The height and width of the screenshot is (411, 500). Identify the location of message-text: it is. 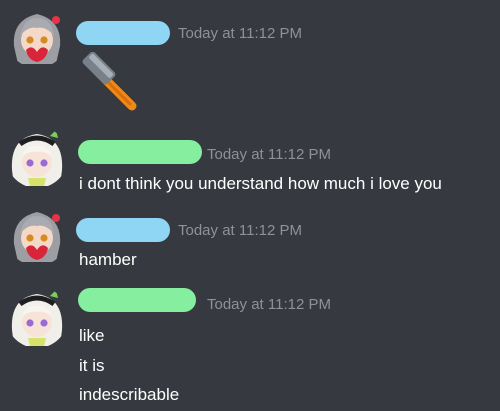
(92, 365).